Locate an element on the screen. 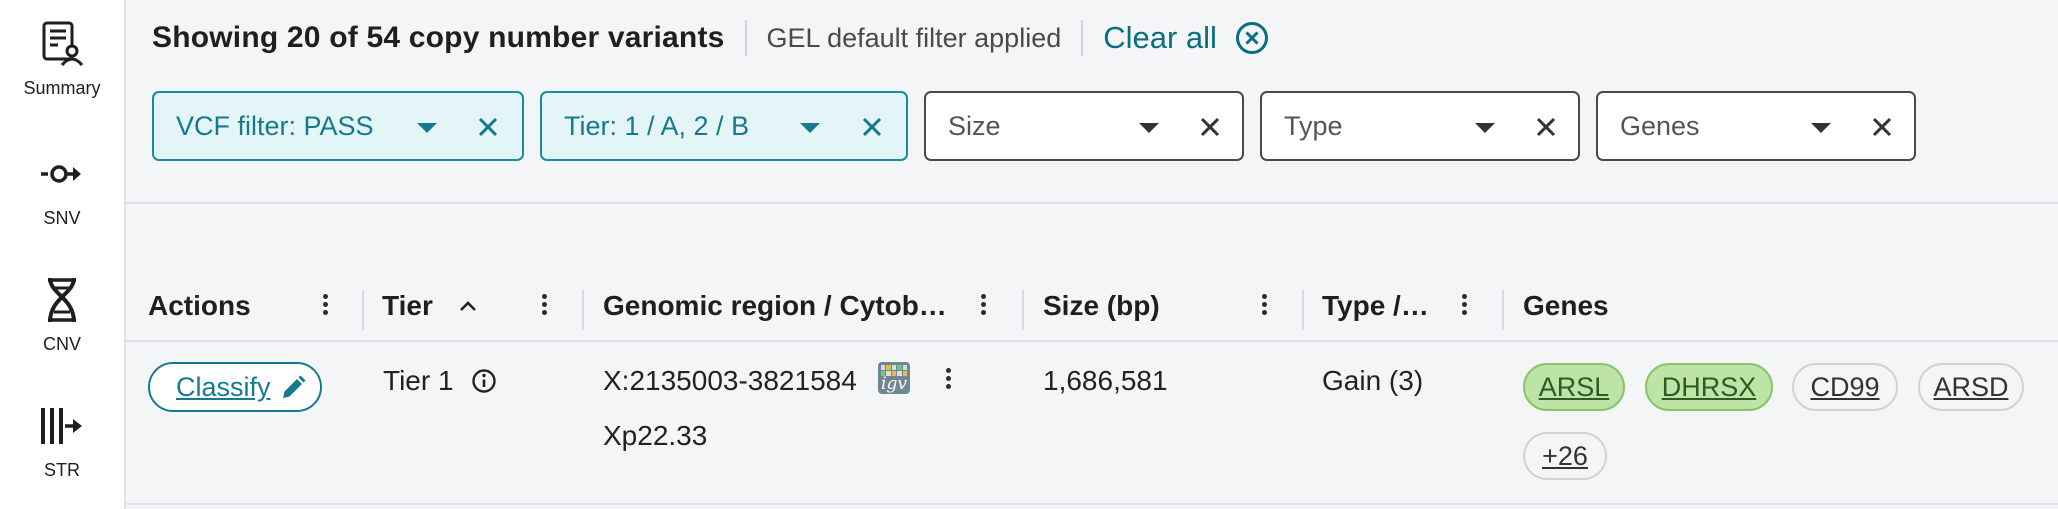 Image resolution: width=2058 pixels, height=509 pixels. type-value: Gain (3) is located at coordinates (1373, 380).